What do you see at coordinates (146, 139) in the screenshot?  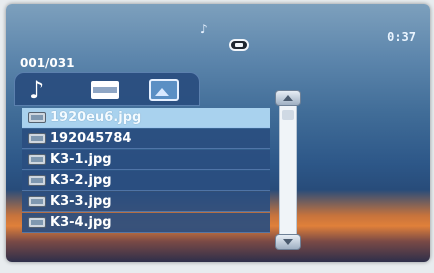 I see `file-row-2: 192045784` at bounding box center [146, 139].